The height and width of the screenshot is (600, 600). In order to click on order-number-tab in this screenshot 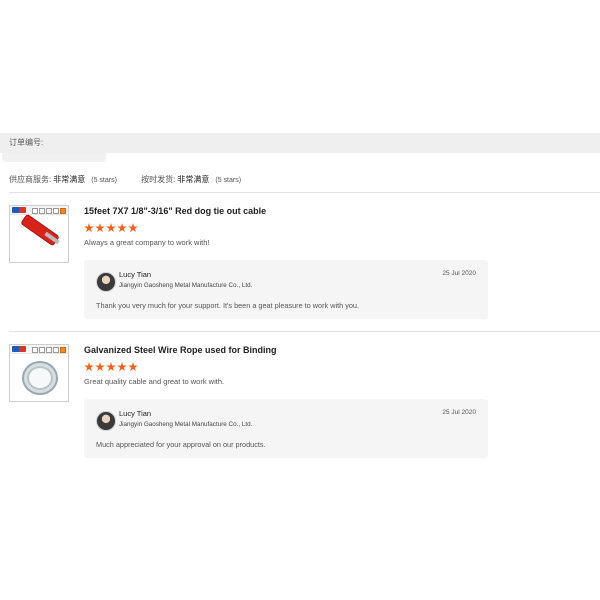, I will do `click(54, 157)`.